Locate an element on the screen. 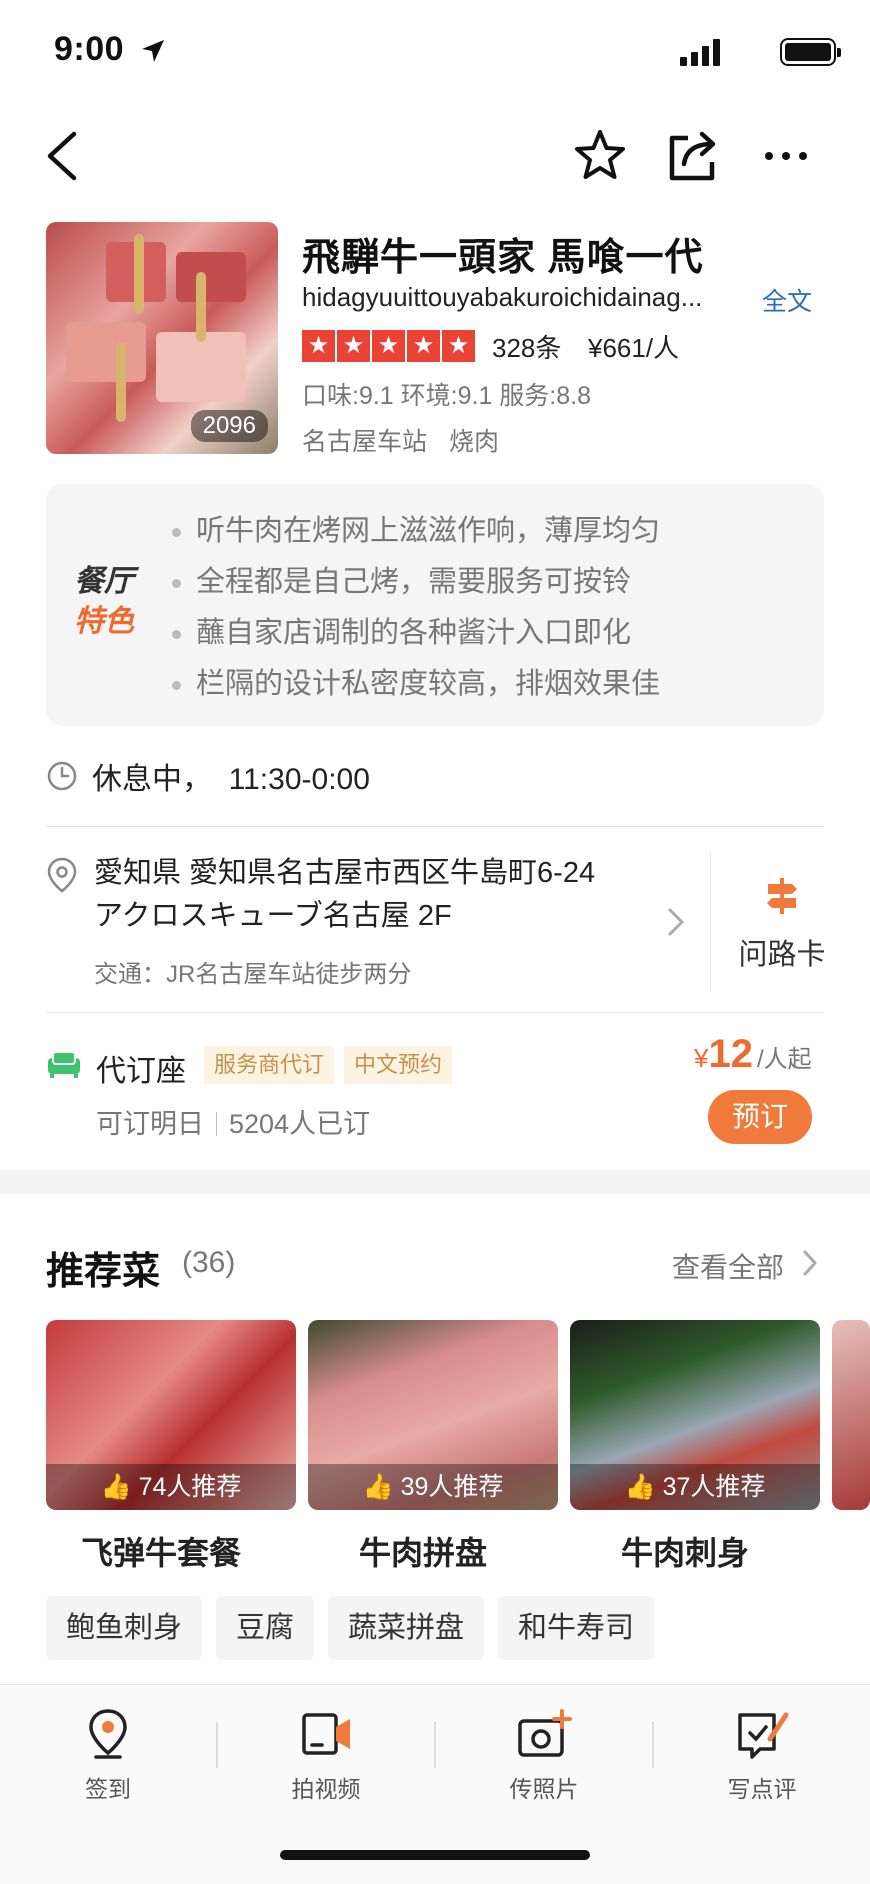 The width and height of the screenshot is (870, 1884). status-time: 9:00 is located at coordinates (89, 49).